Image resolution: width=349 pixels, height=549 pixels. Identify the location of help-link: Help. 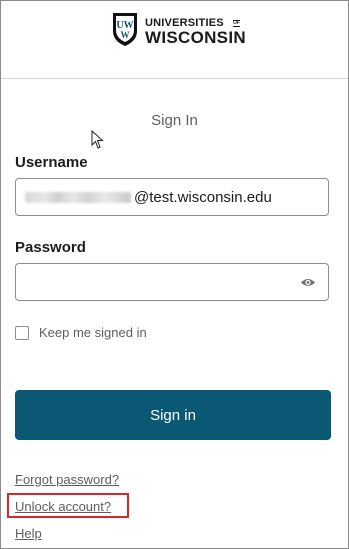
(28, 533).